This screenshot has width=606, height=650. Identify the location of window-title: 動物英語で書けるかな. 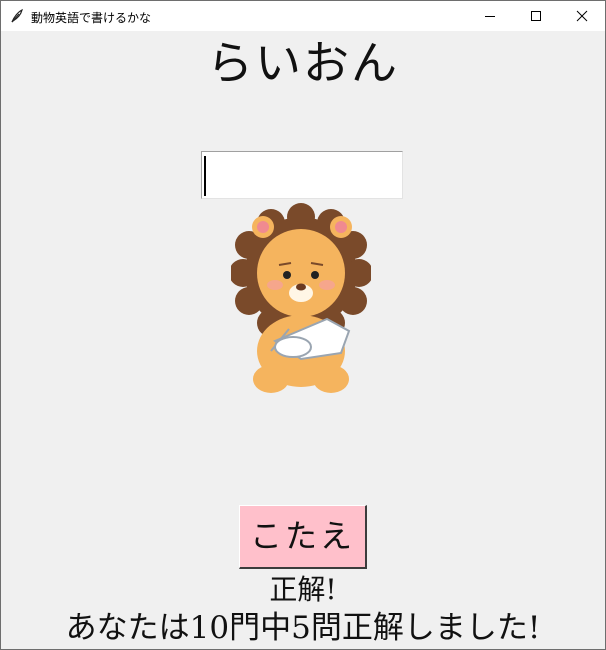
(91, 18).